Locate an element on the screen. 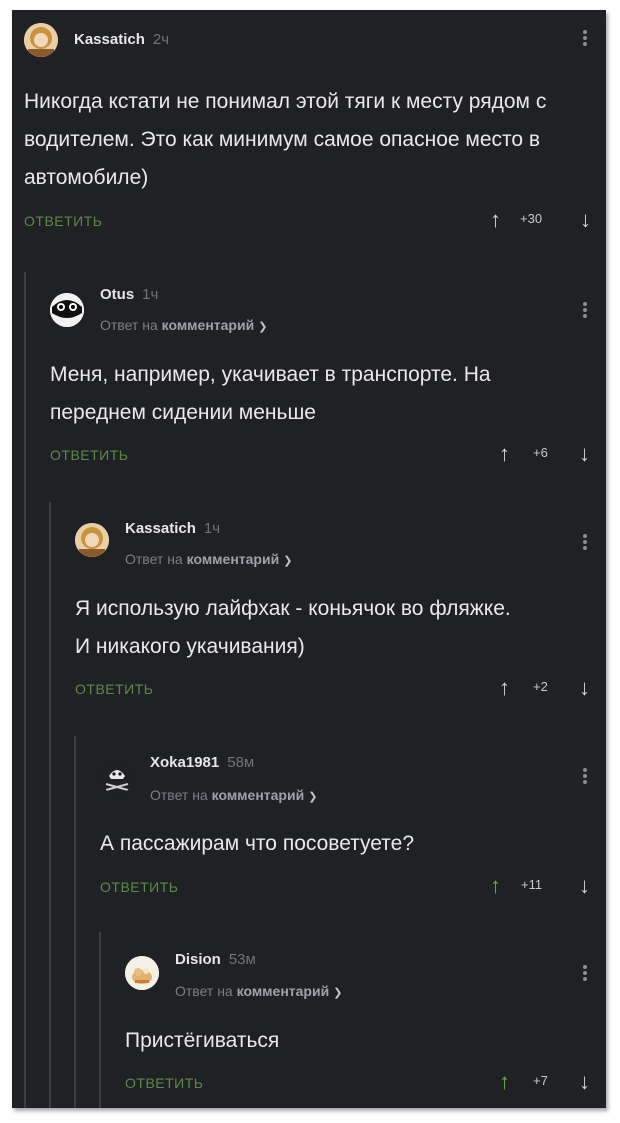 This screenshot has height=1123, width=620. comment-score: +7 is located at coordinates (540, 1080).